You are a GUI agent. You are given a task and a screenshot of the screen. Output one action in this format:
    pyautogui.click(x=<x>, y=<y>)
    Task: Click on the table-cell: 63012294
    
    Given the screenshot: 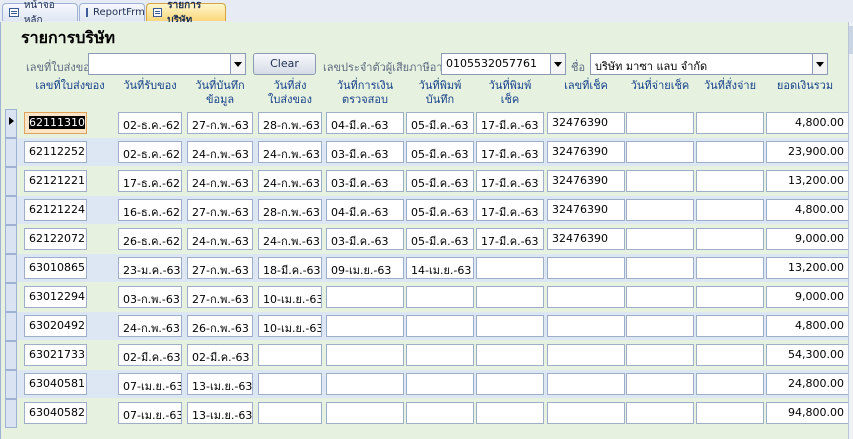 What is the action you would take?
    pyautogui.click(x=55, y=297)
    